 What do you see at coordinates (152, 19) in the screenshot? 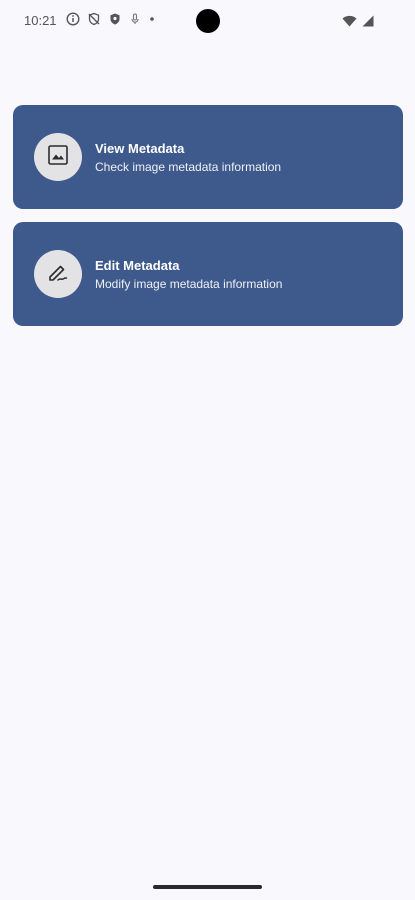
I see `dot-icon` at bounding box center [152, 19].